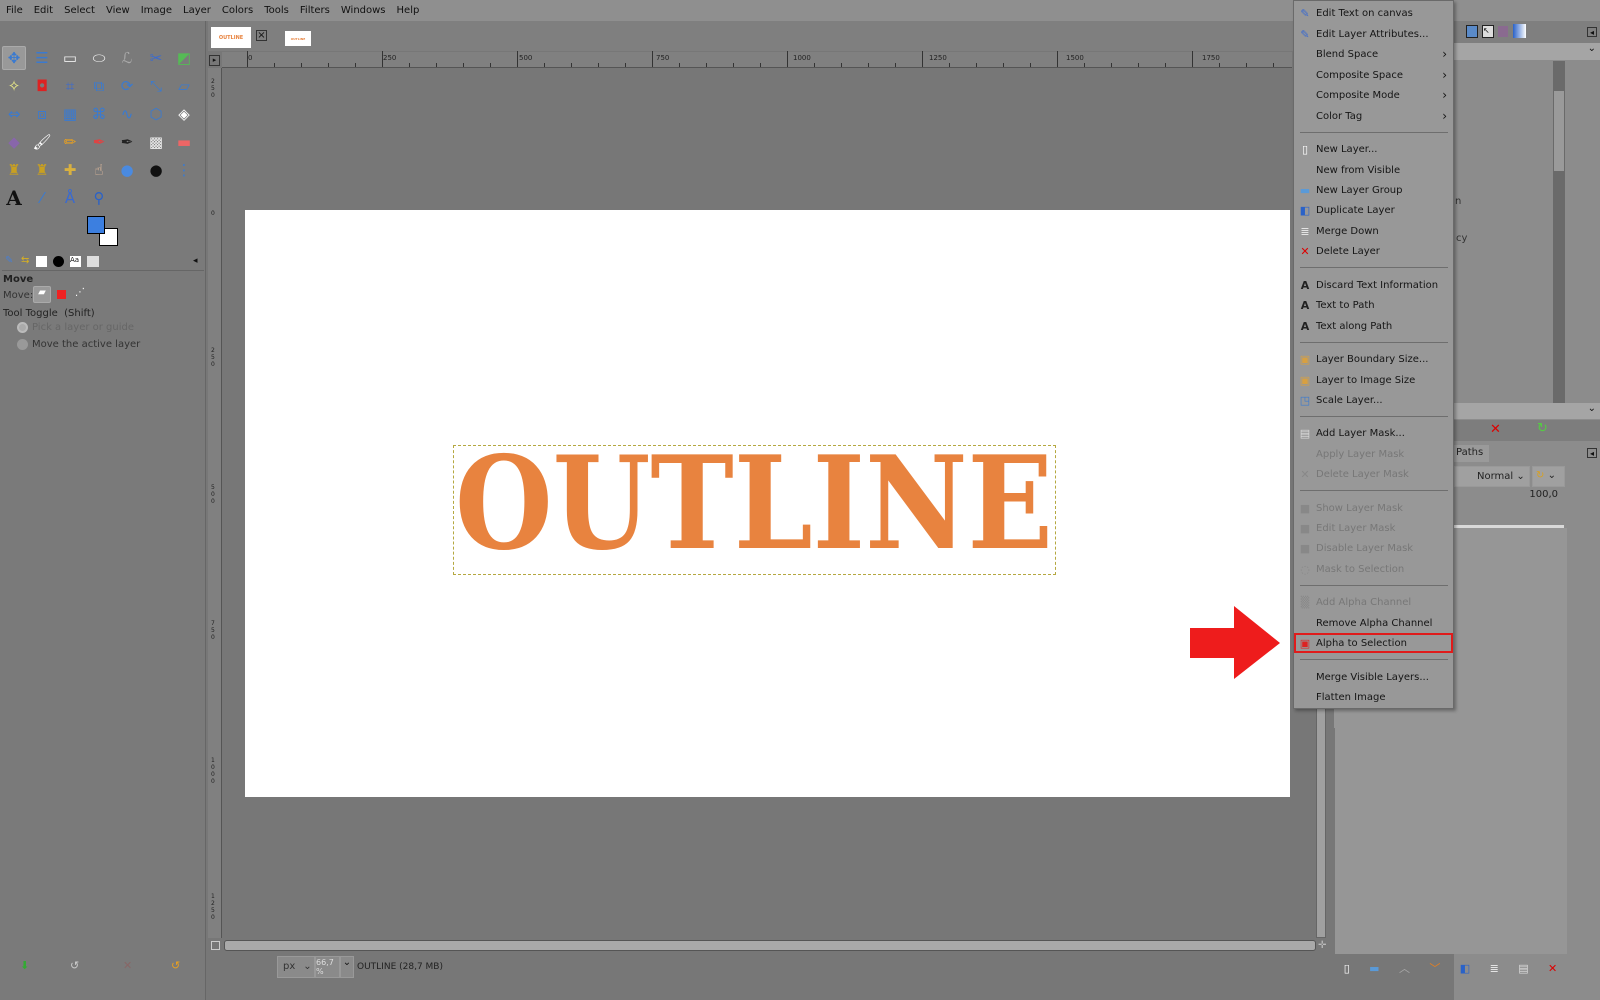 The image size is (1600, 1000). I want to click on new-layer-icon: ▯, so click(1347, 968).